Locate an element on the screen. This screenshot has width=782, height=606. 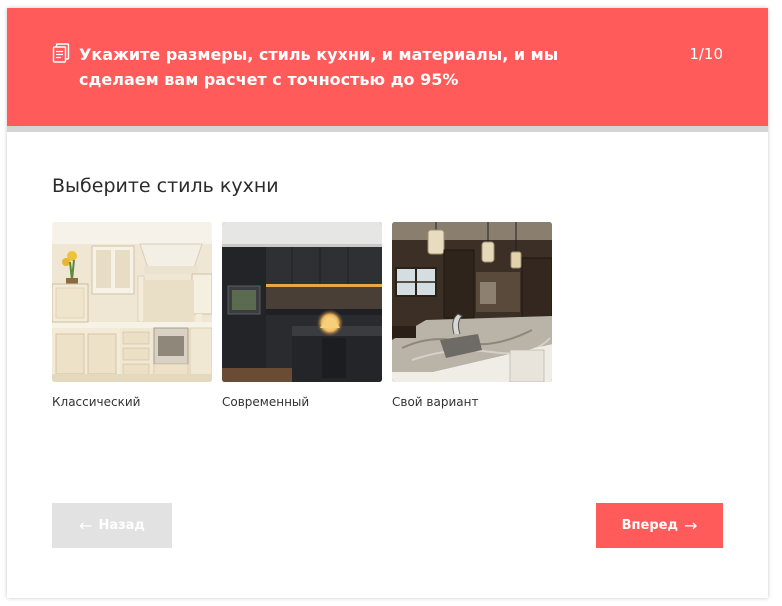
document-icon is located at coordinates (61, 53).